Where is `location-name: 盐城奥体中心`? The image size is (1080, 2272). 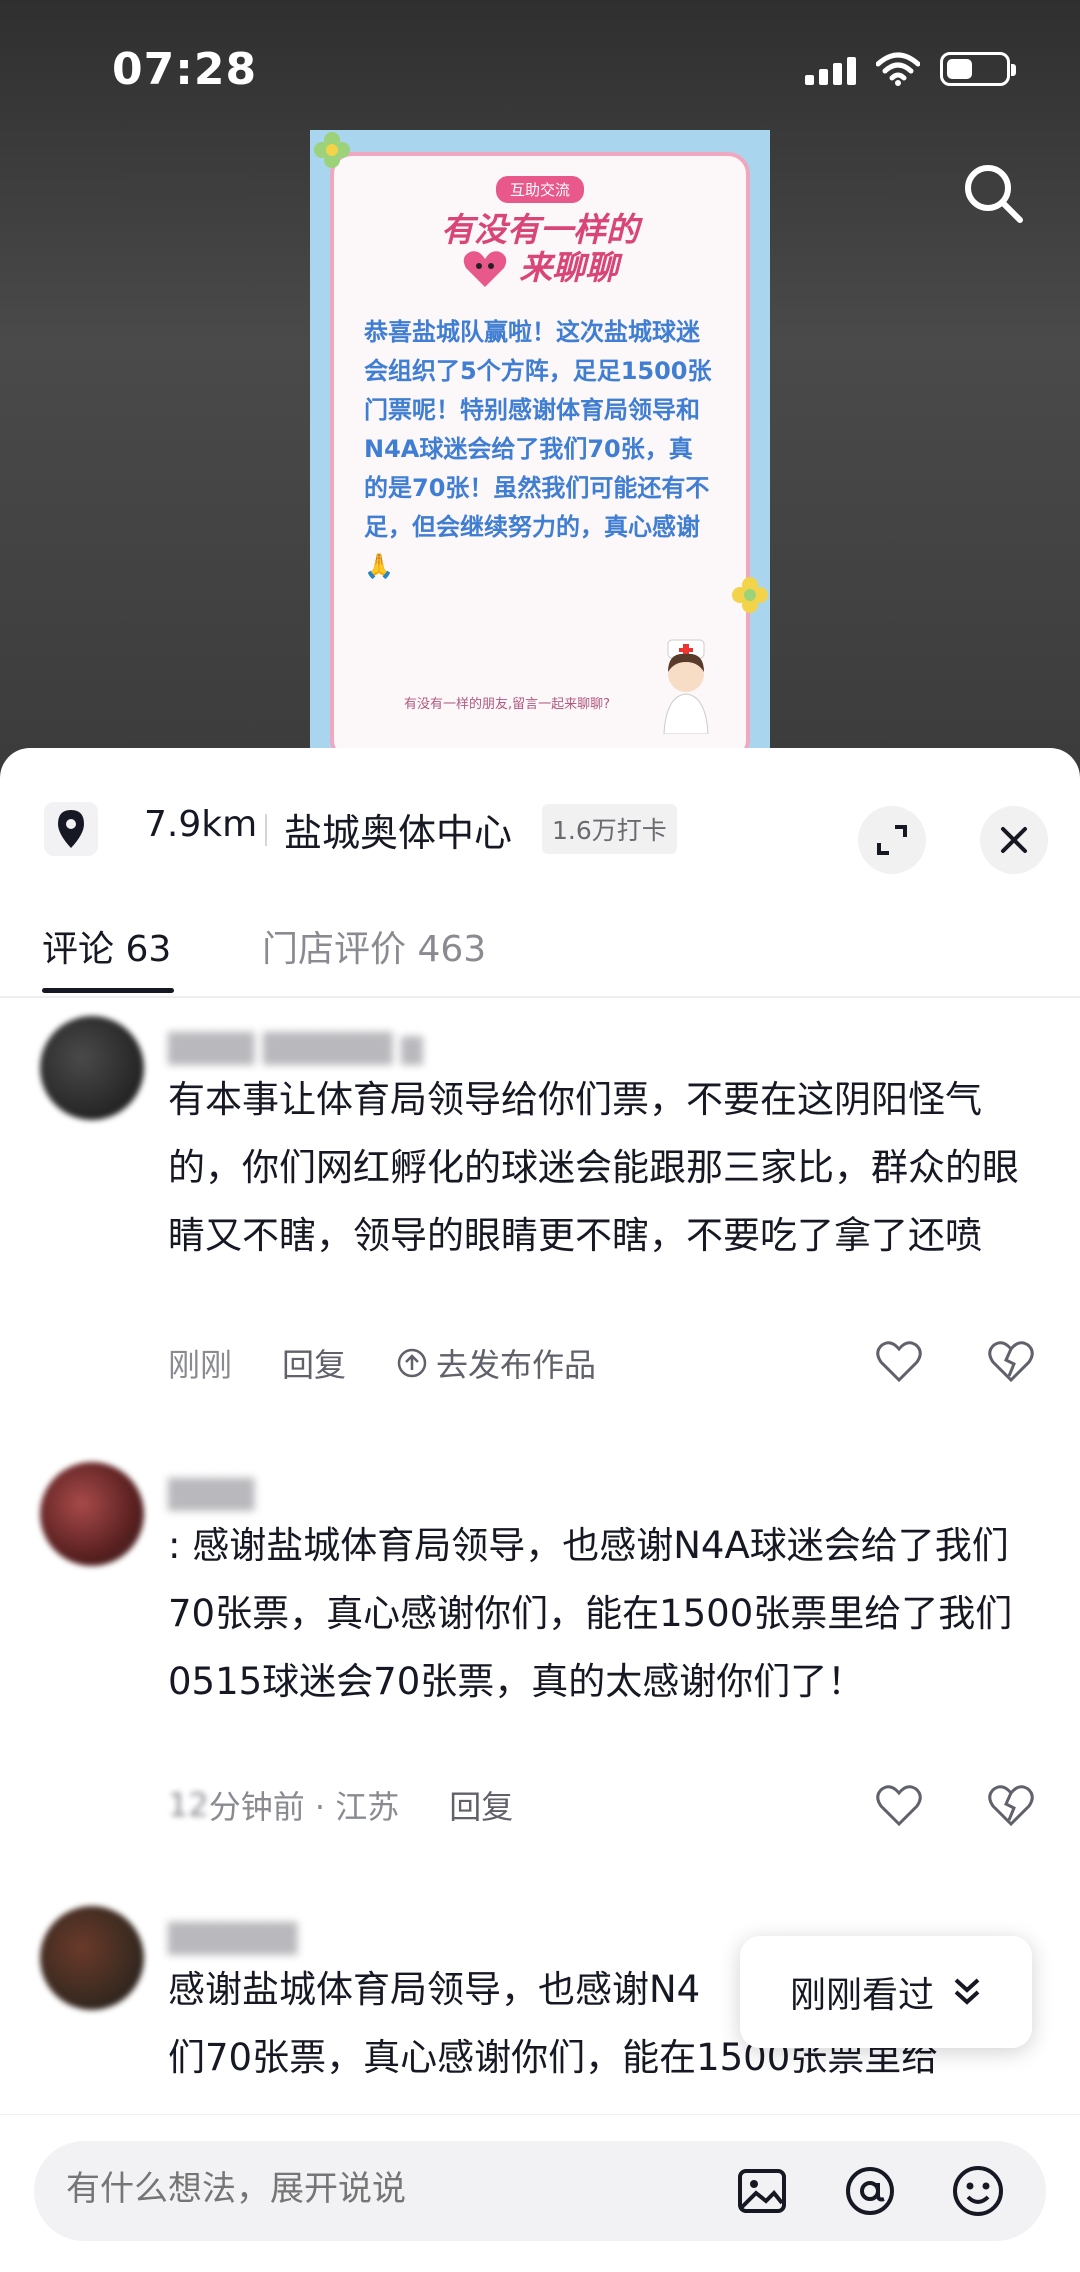 location-name: 盐城奥体中心 is located at coordinates (398, 829).